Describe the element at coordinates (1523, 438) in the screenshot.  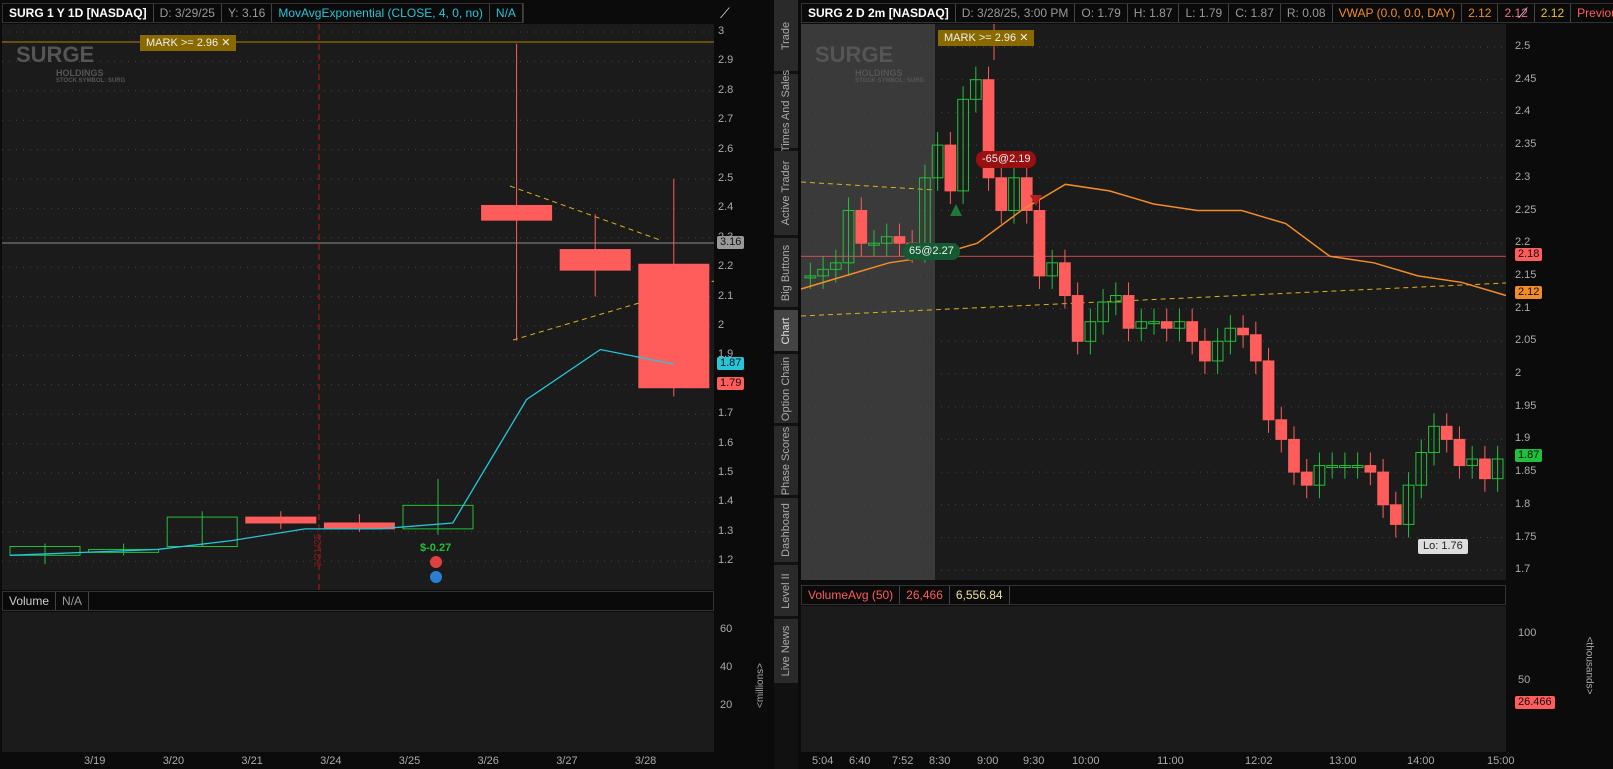
I see `price-tick: 1.9` at that location.